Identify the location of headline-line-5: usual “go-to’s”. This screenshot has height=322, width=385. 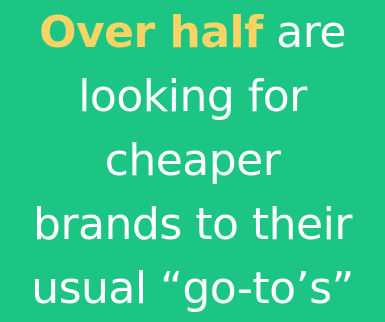
(192, 288).